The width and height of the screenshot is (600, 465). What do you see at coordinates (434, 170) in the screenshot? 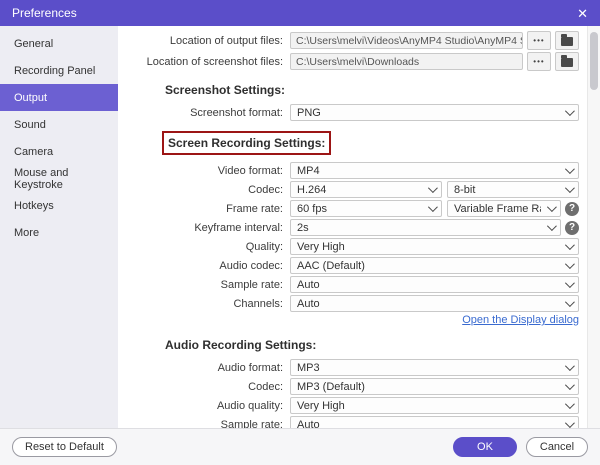
I see `video-format-select: MP4` at bounding box center [434, 170].